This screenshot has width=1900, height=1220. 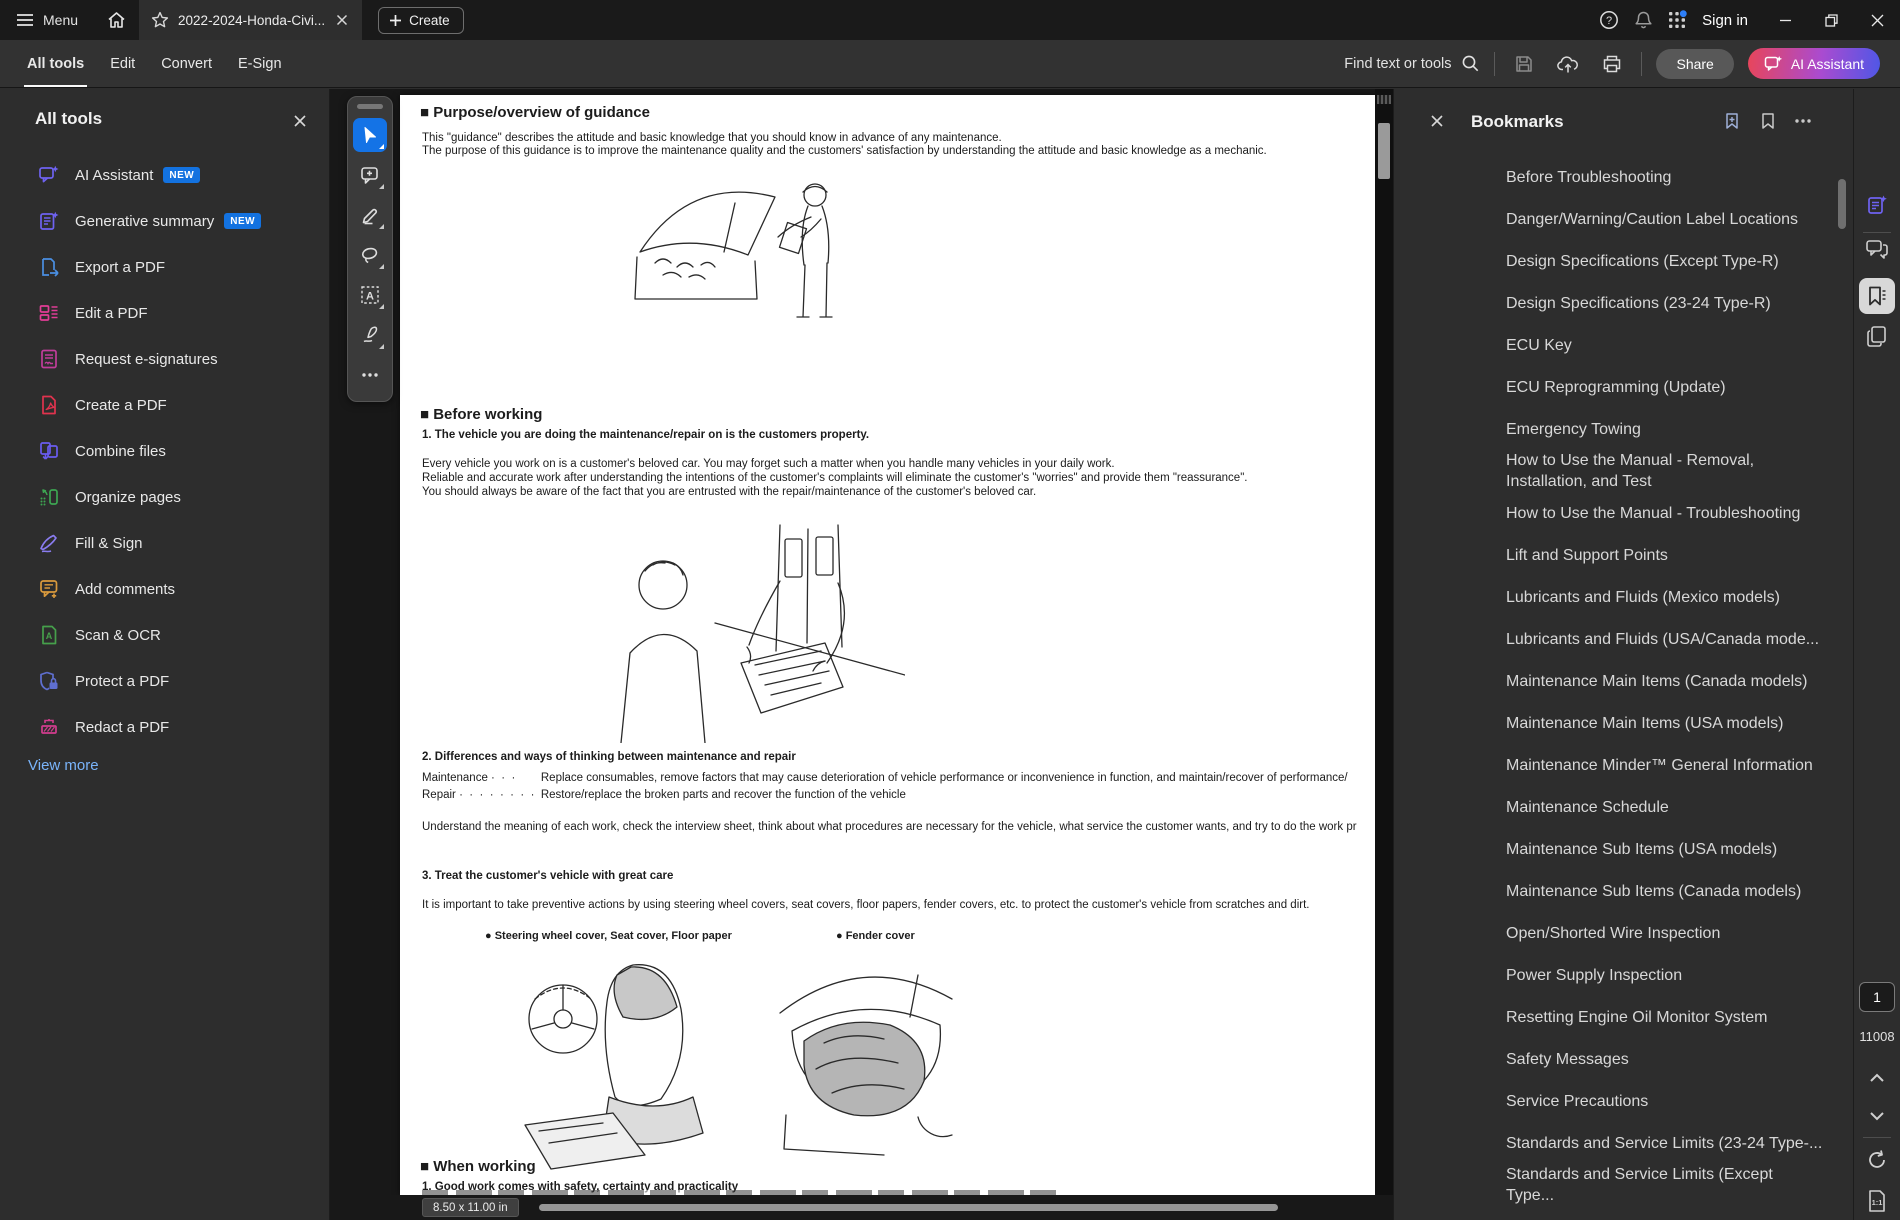 I want to click on close-panel-button, so click(x=300, y=121).